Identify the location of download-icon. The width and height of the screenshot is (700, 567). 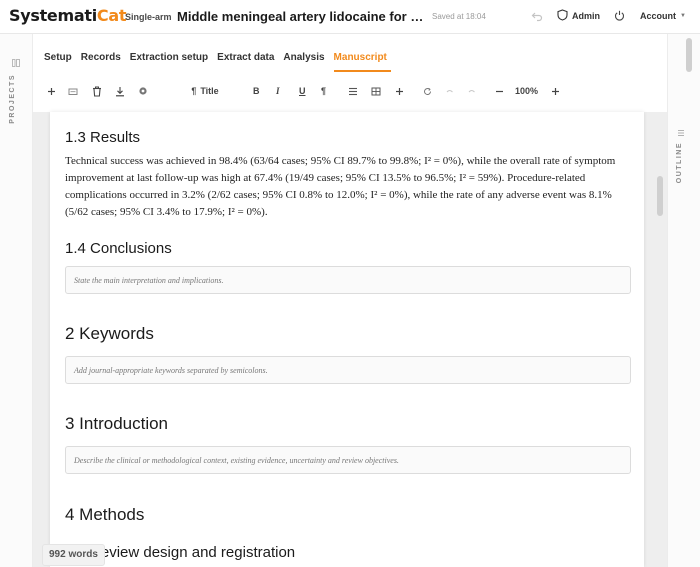
(120, 91).